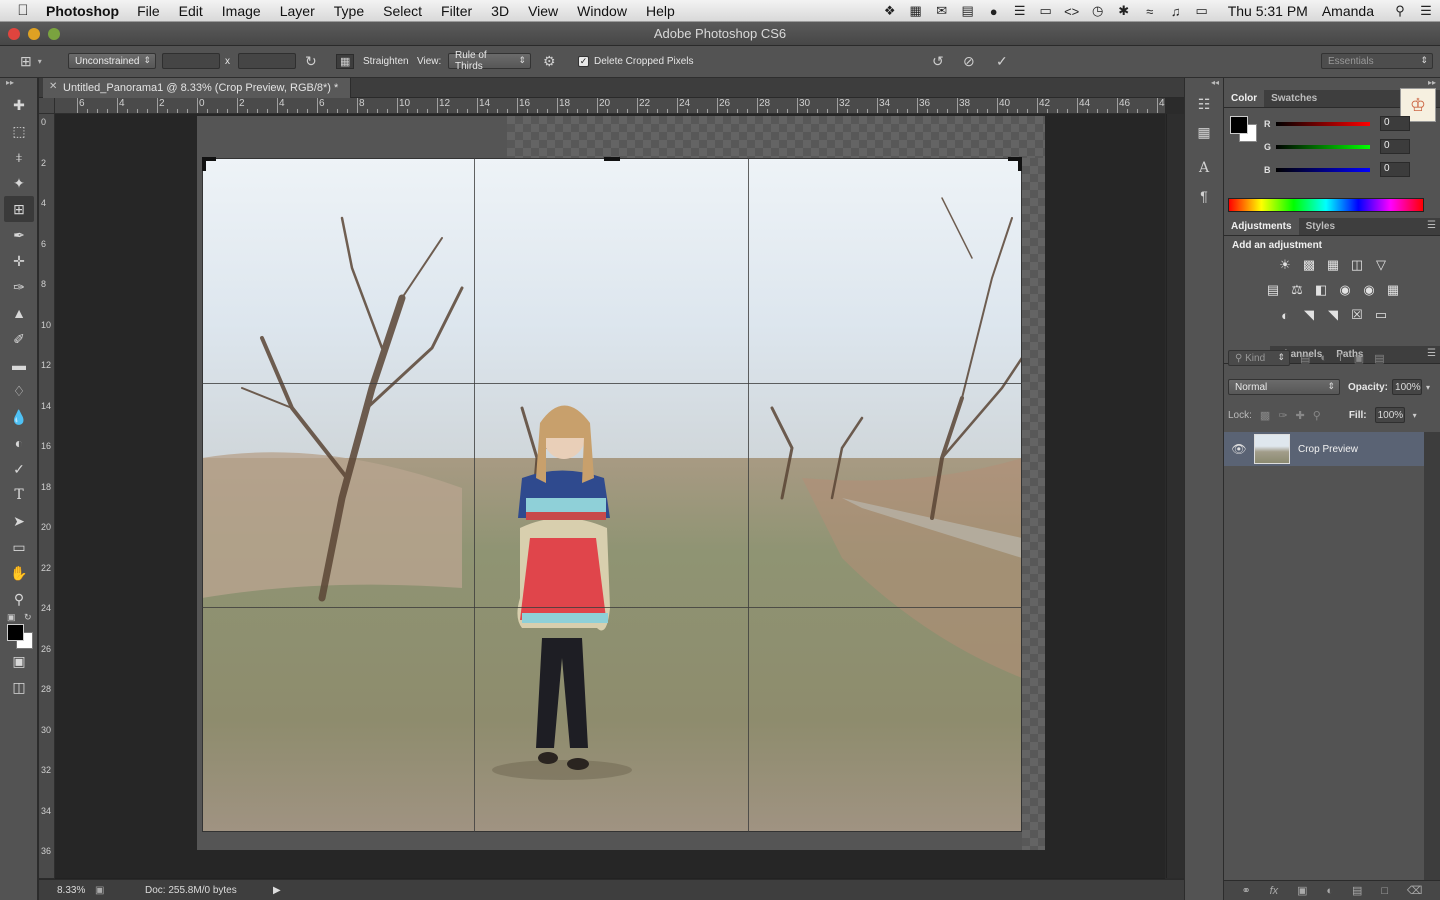 The width and height of the screenshot is (1440, 900). Describe the element at coordinates (1204, 84) in the screenshot. I see `collapse-dock-icon: ◂◂` at that location.